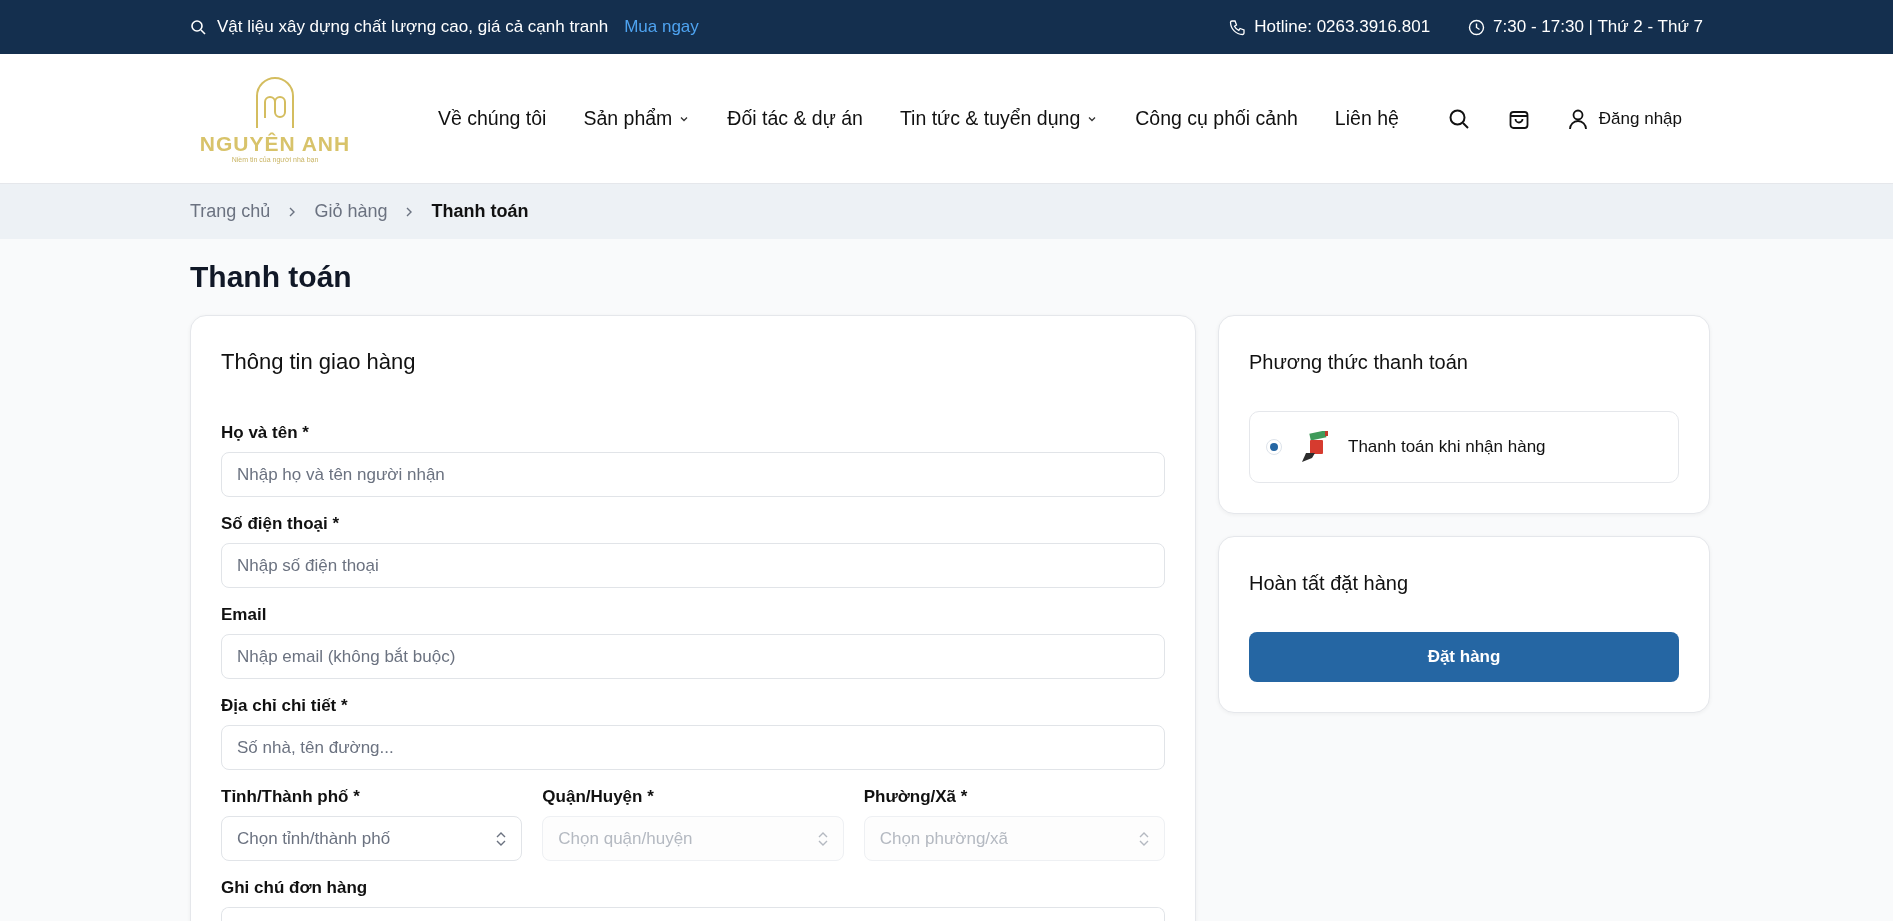  What do you see at coordinates (372, 838) in the screenshot?
I see `select-field: Chọn tỉnh/thành phố` at bounding box center [372, 838].